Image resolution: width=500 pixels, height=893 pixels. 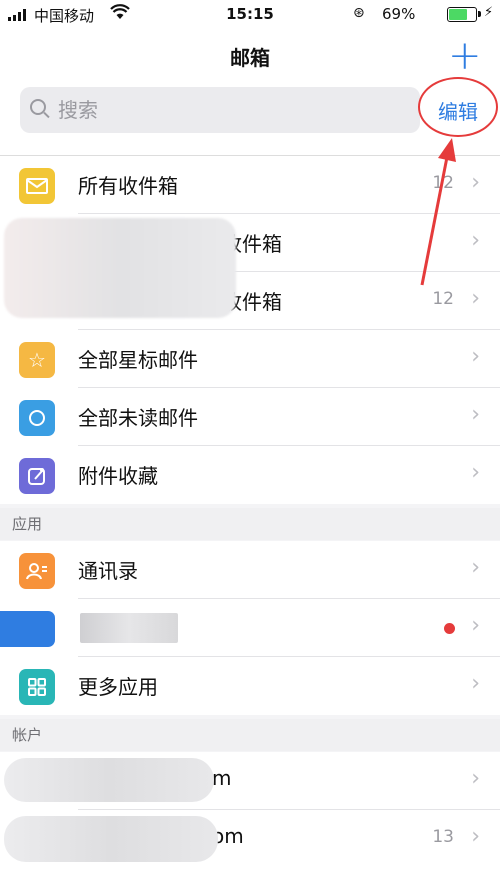 What do you see at coordinates (37, 687) in the screenshot?
I see `grid-icon` at bounding box center [37, 687].